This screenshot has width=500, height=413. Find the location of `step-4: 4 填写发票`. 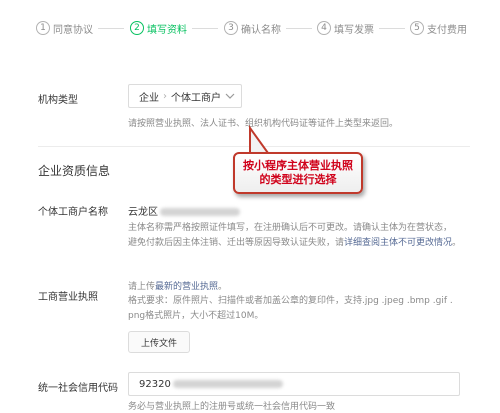

step-4: 4 填写发票 is located at coordinates (345, 28).